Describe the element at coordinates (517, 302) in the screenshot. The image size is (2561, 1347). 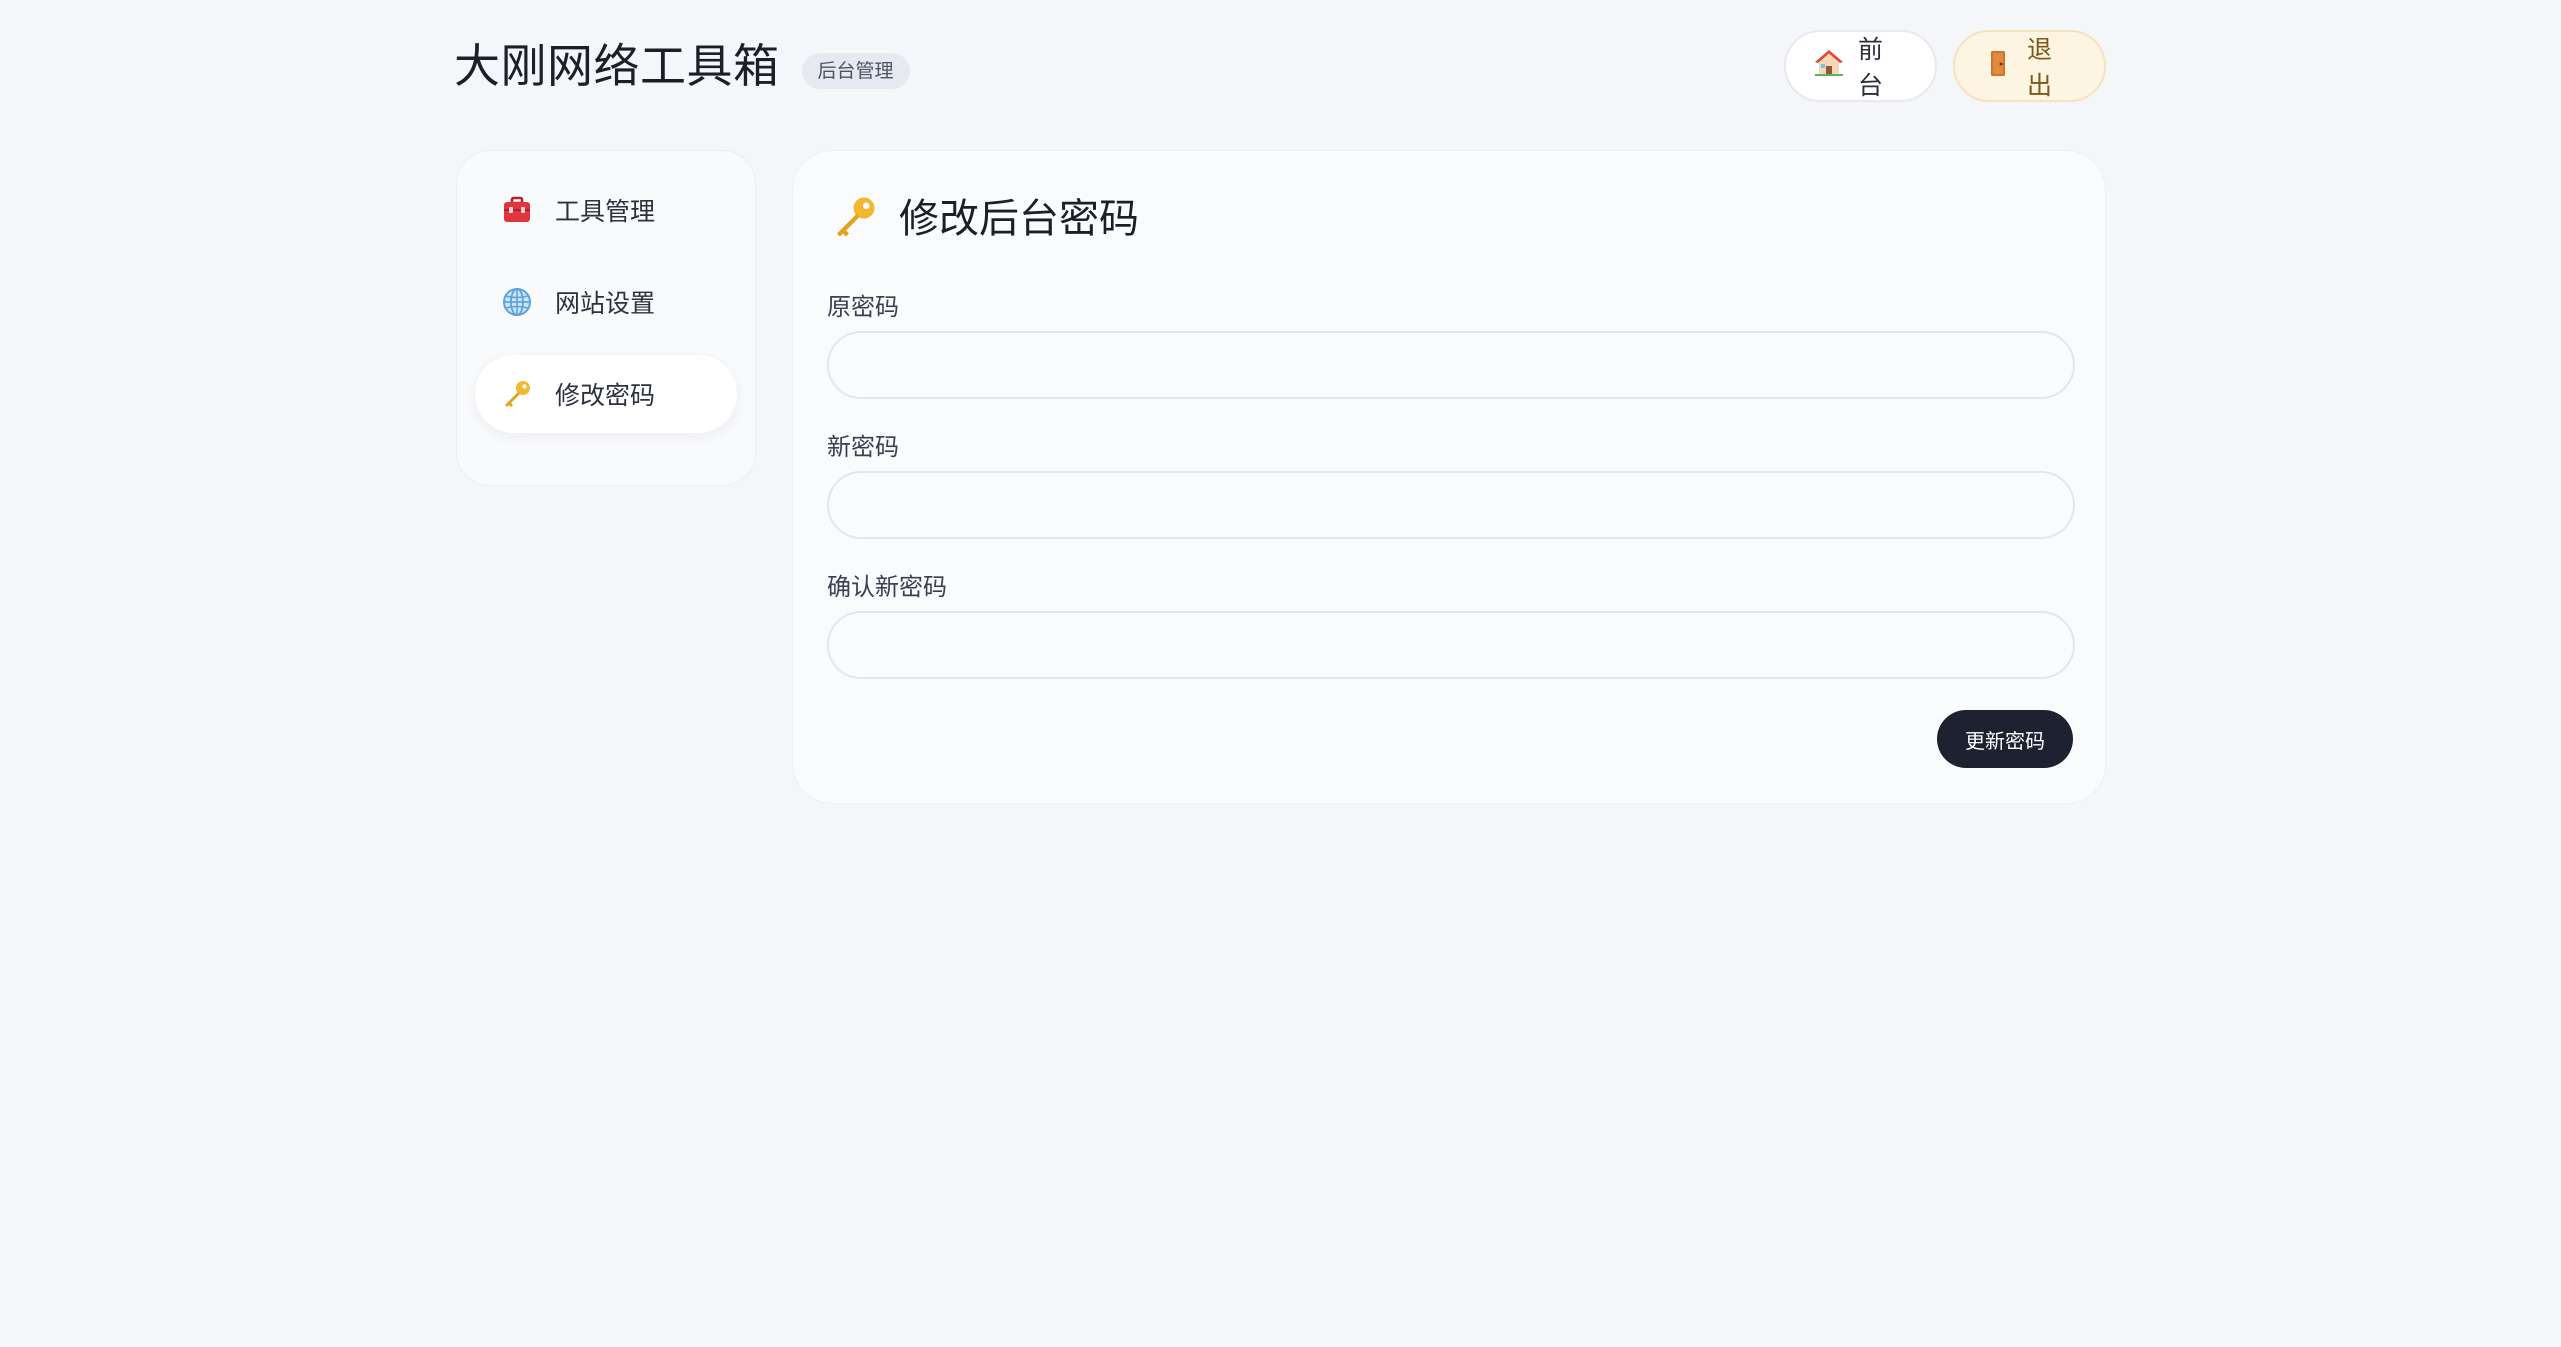
I see `globe-icon` at that location.